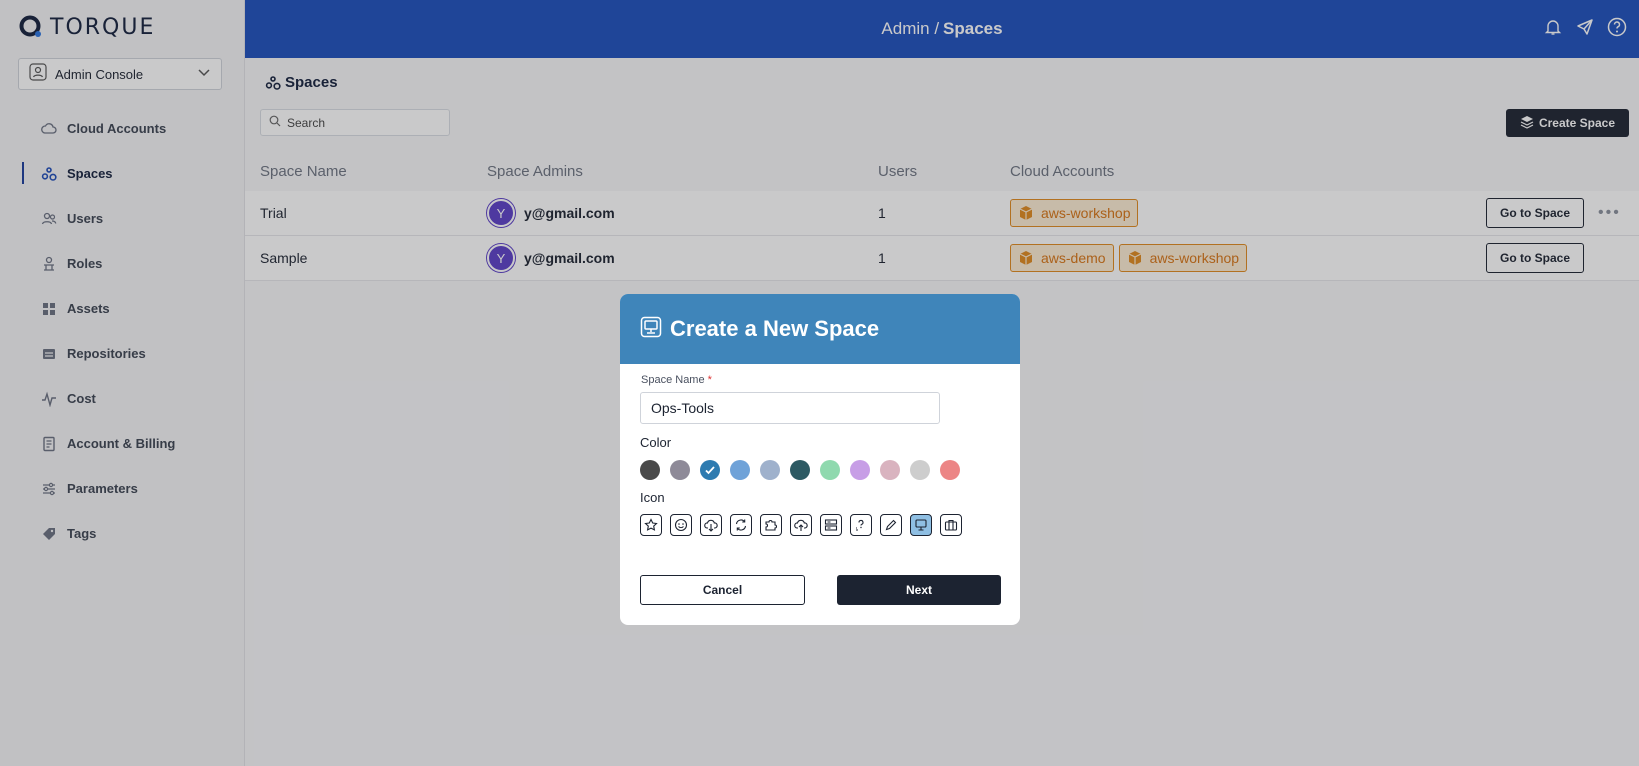  I want to click on next-button: Next, so click(919, 590).